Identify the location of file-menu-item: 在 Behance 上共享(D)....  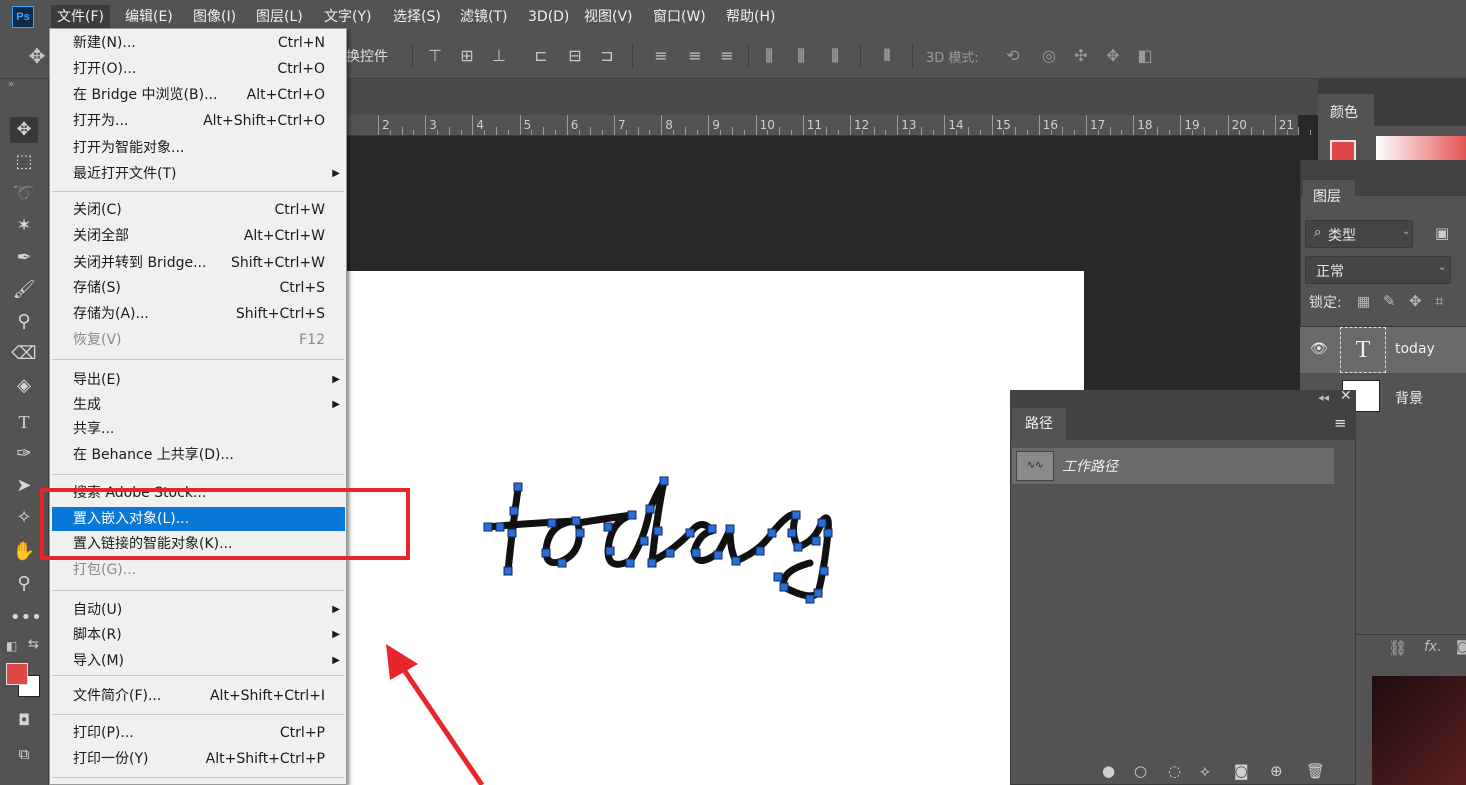
(198, 455).